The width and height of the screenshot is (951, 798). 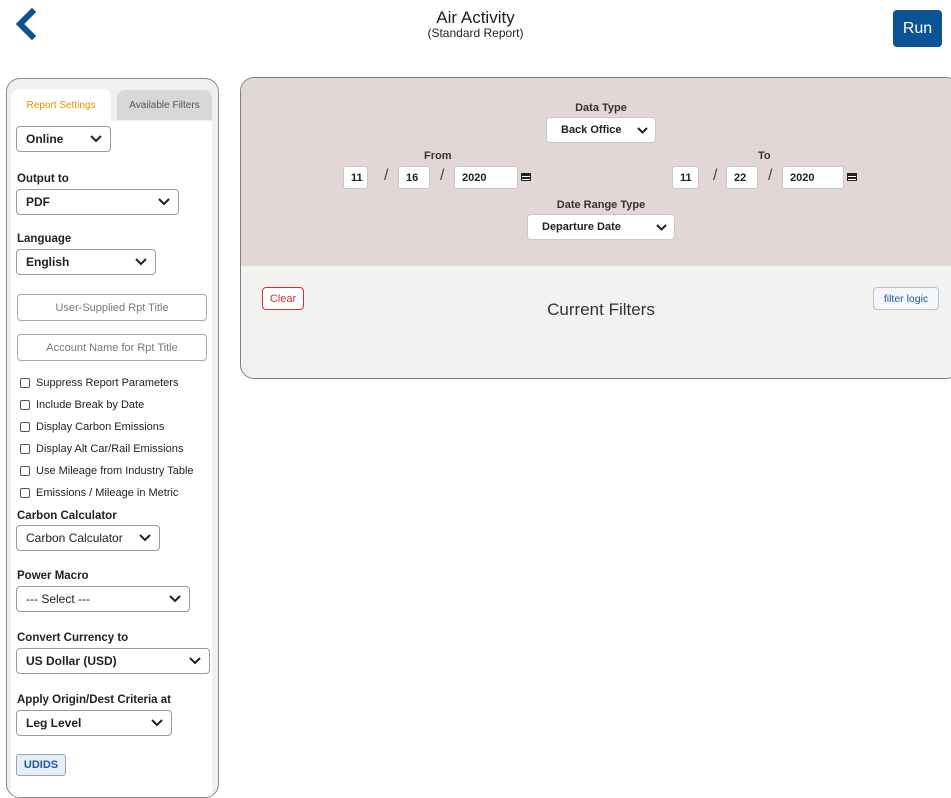 I want to click on output-mode-select: Online, so click(x=63, y=139).